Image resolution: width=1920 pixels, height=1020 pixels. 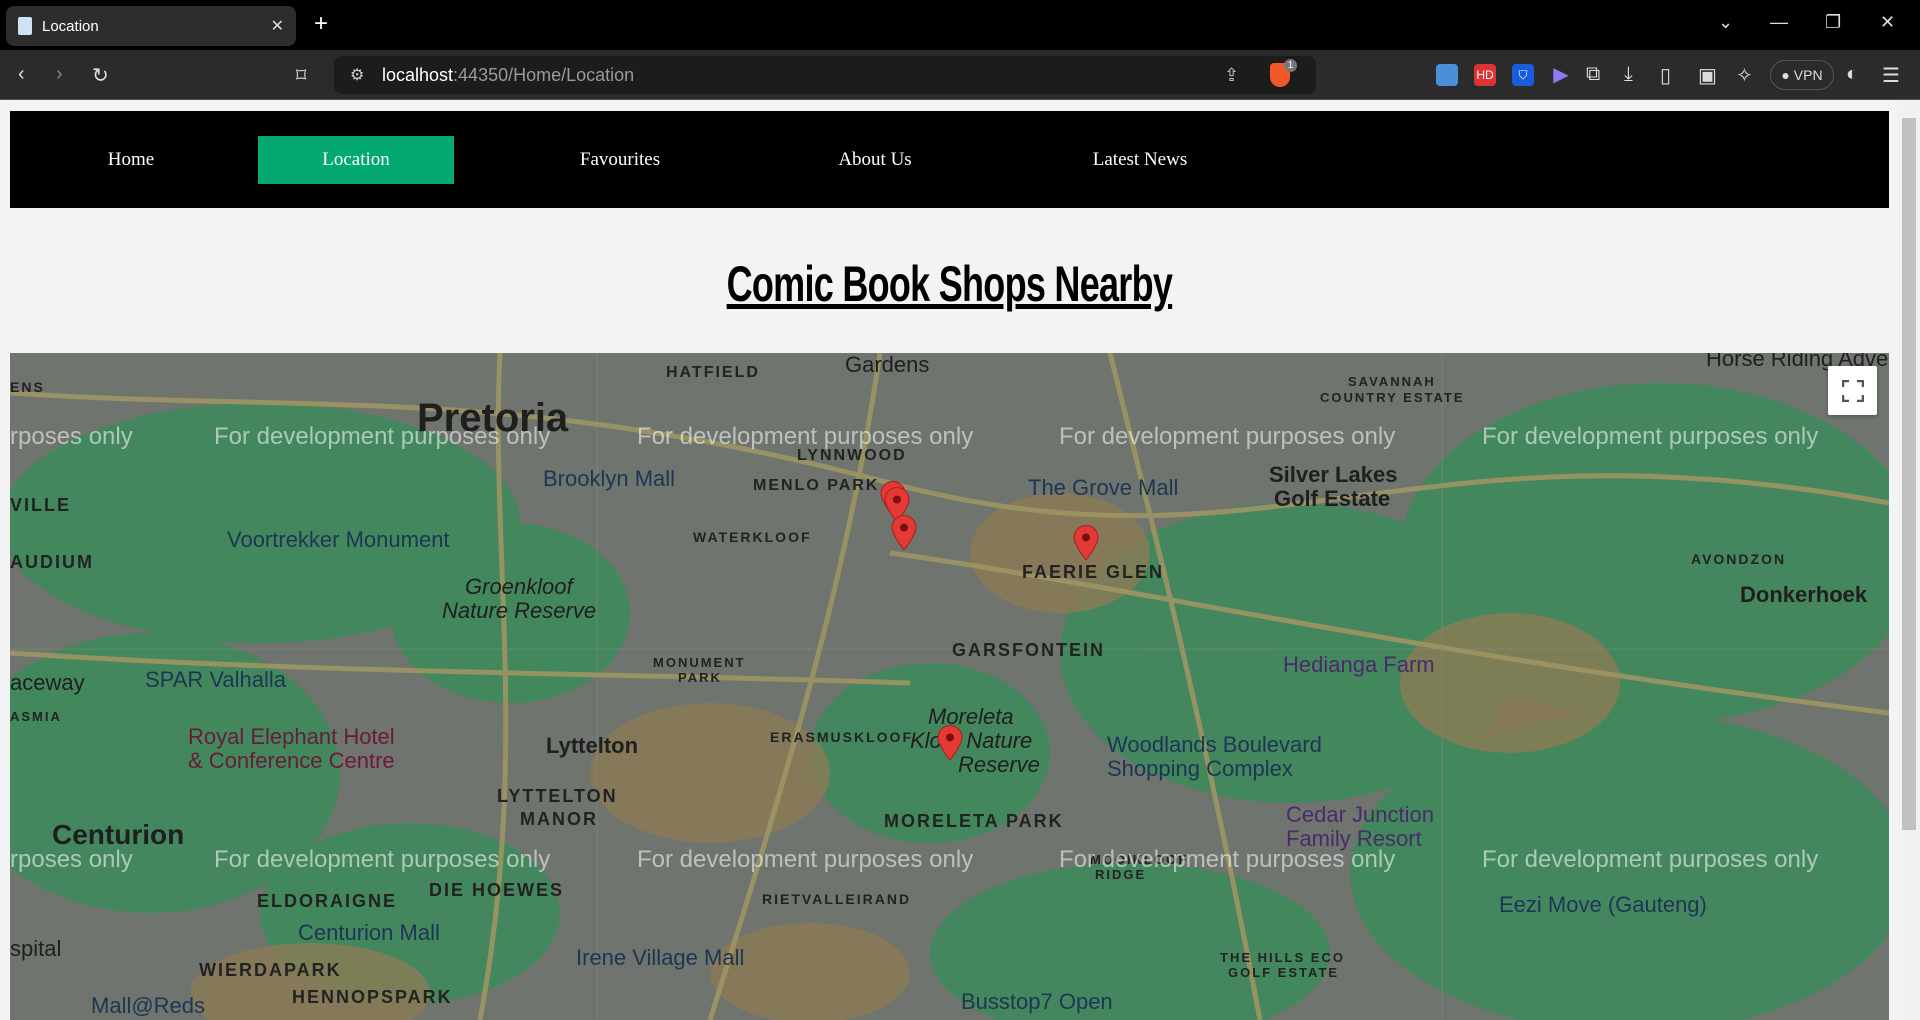 What do you see at coordinates (1282, 957) in the screenshot?
I see `map-label: THE HILLS ECO` at bounding box center [1282, 957].